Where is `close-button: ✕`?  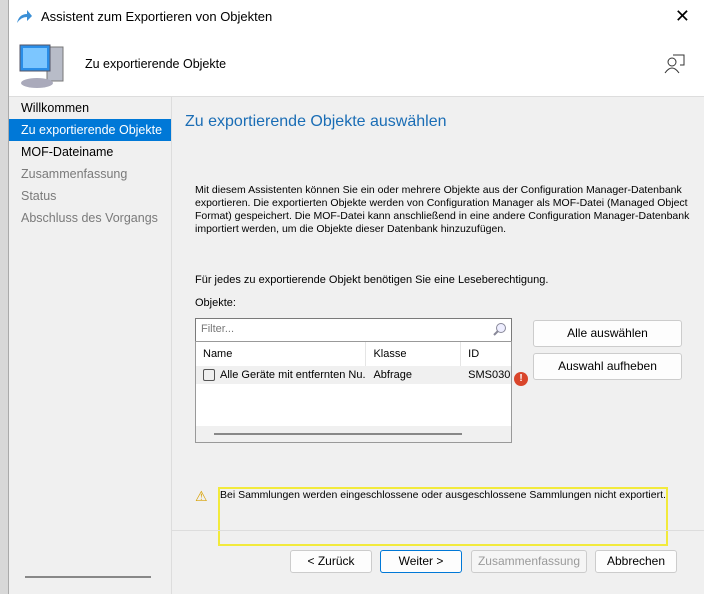 close-button: ✕ is located at coordinates (682, 16).